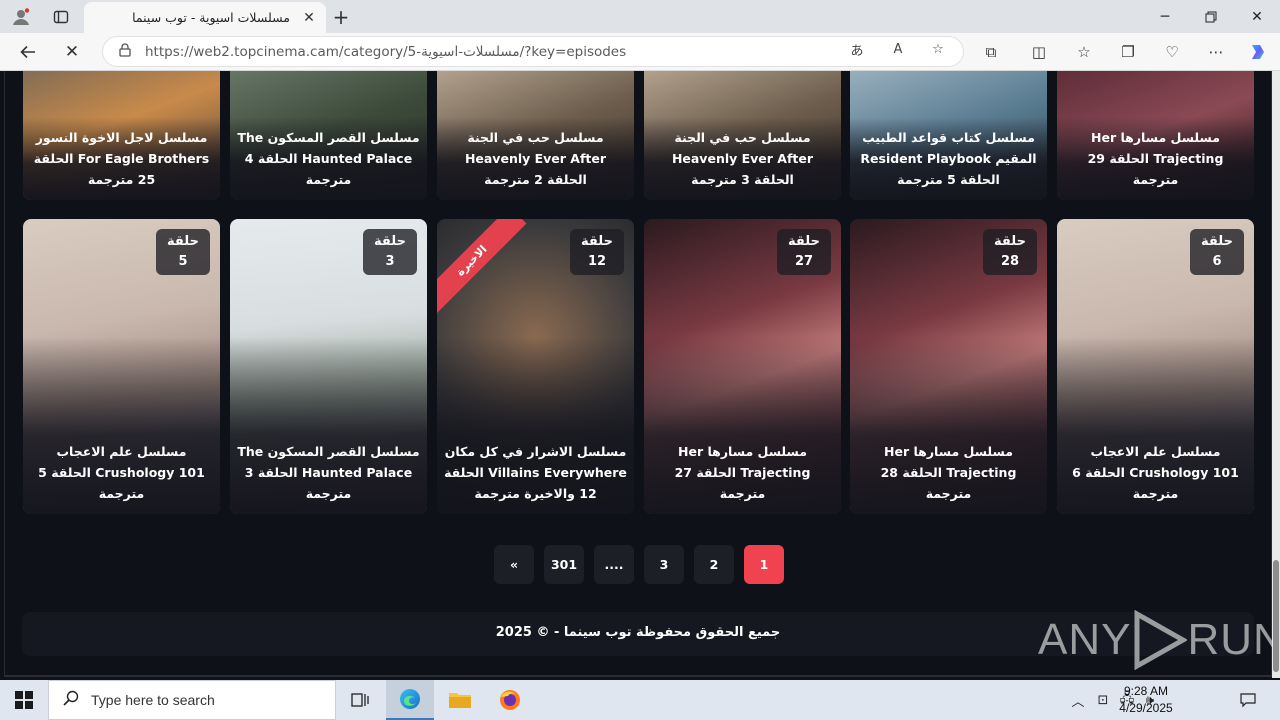  What do you see at coordinates (390, 252) in the screenshot?
I see `episode-badge: حلقة 3` at bounding box center [390, 252].